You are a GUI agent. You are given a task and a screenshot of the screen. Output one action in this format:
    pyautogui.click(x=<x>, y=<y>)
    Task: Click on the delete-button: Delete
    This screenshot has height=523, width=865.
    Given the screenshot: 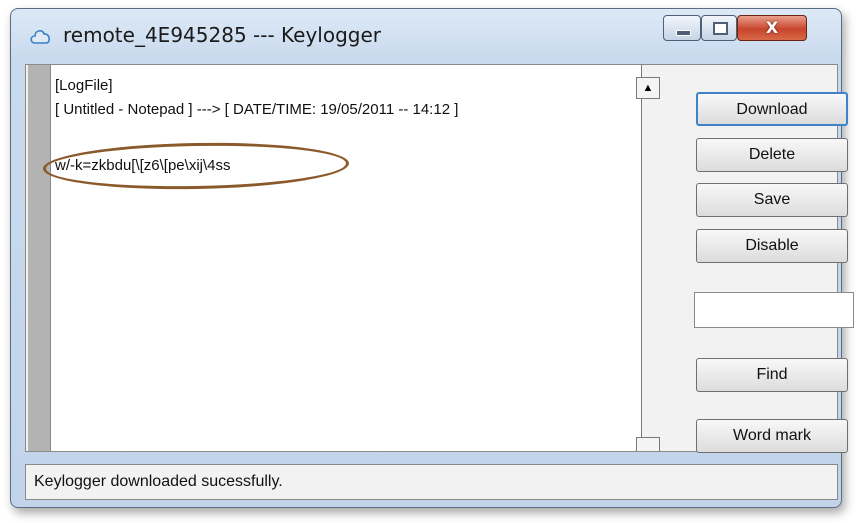 What is the action you would take?
    pyautogui.click(x=772, y=155)
    